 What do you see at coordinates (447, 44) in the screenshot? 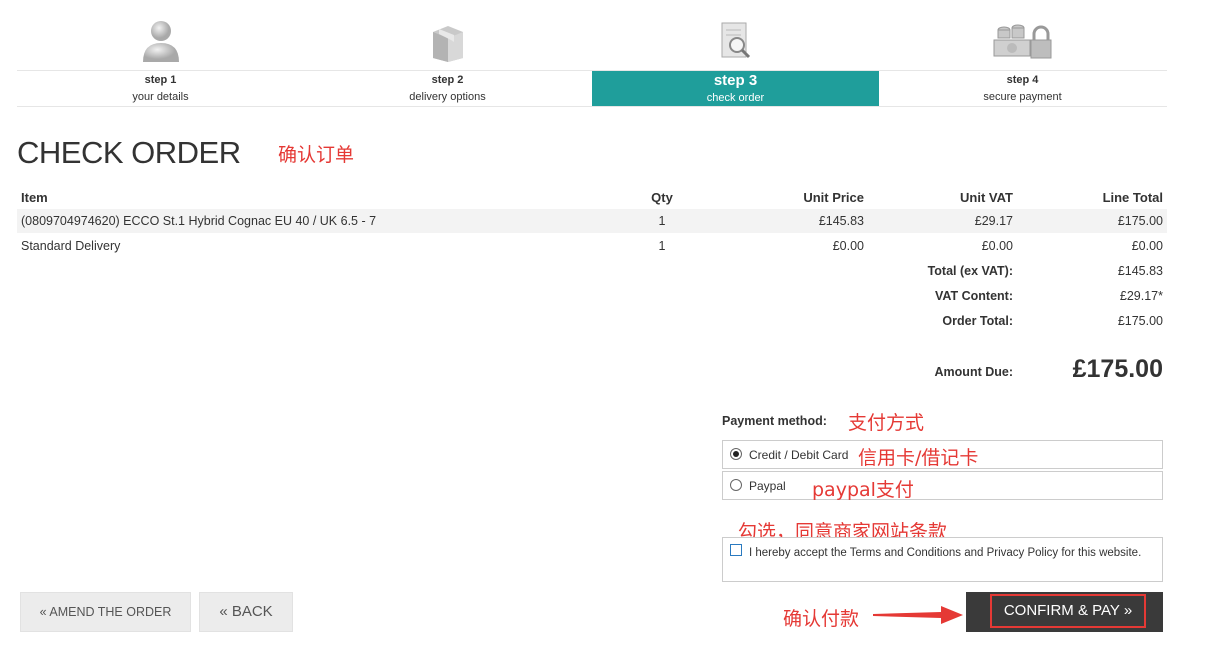
I see `package-icon` at bounding box center [447, 44].